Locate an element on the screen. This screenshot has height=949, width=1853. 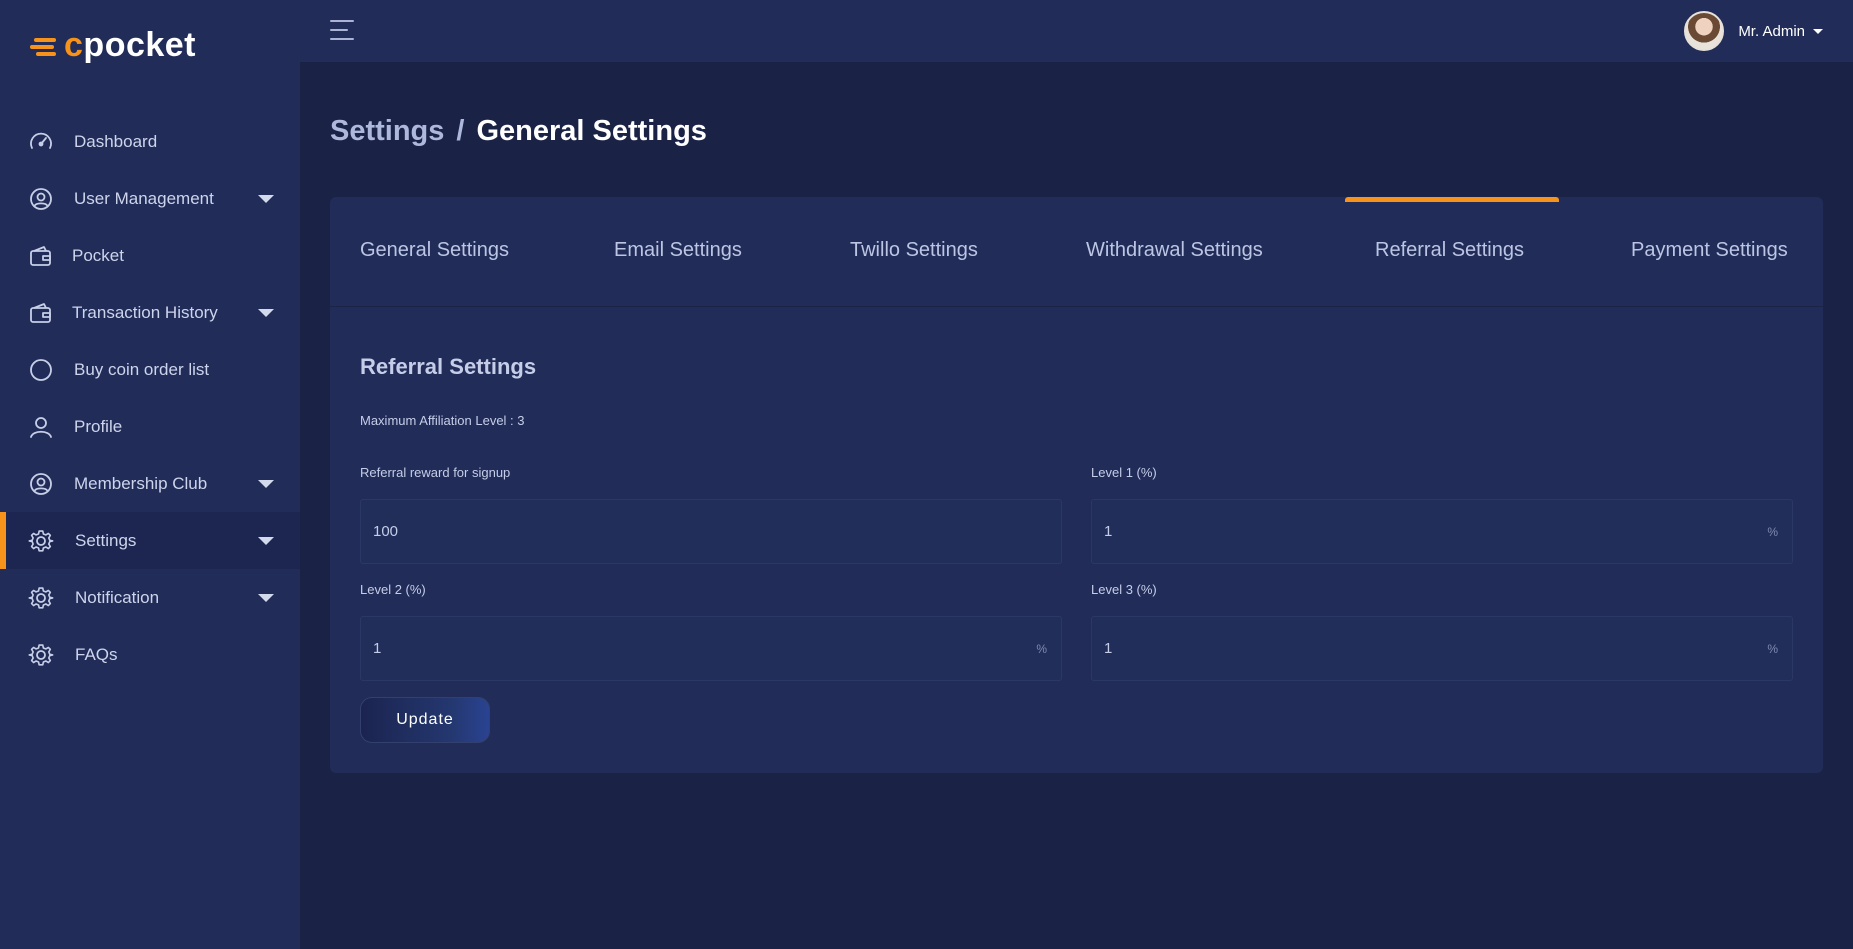
sidebar-item-membership-club: Membership Club is located at coordinates (150, 483).